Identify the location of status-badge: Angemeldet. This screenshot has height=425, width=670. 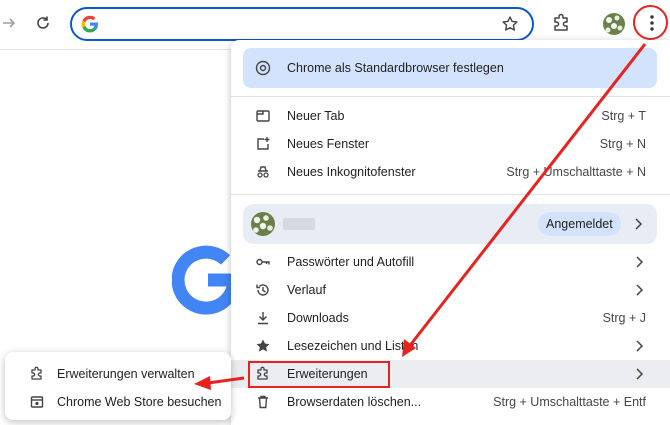
(579, 224).